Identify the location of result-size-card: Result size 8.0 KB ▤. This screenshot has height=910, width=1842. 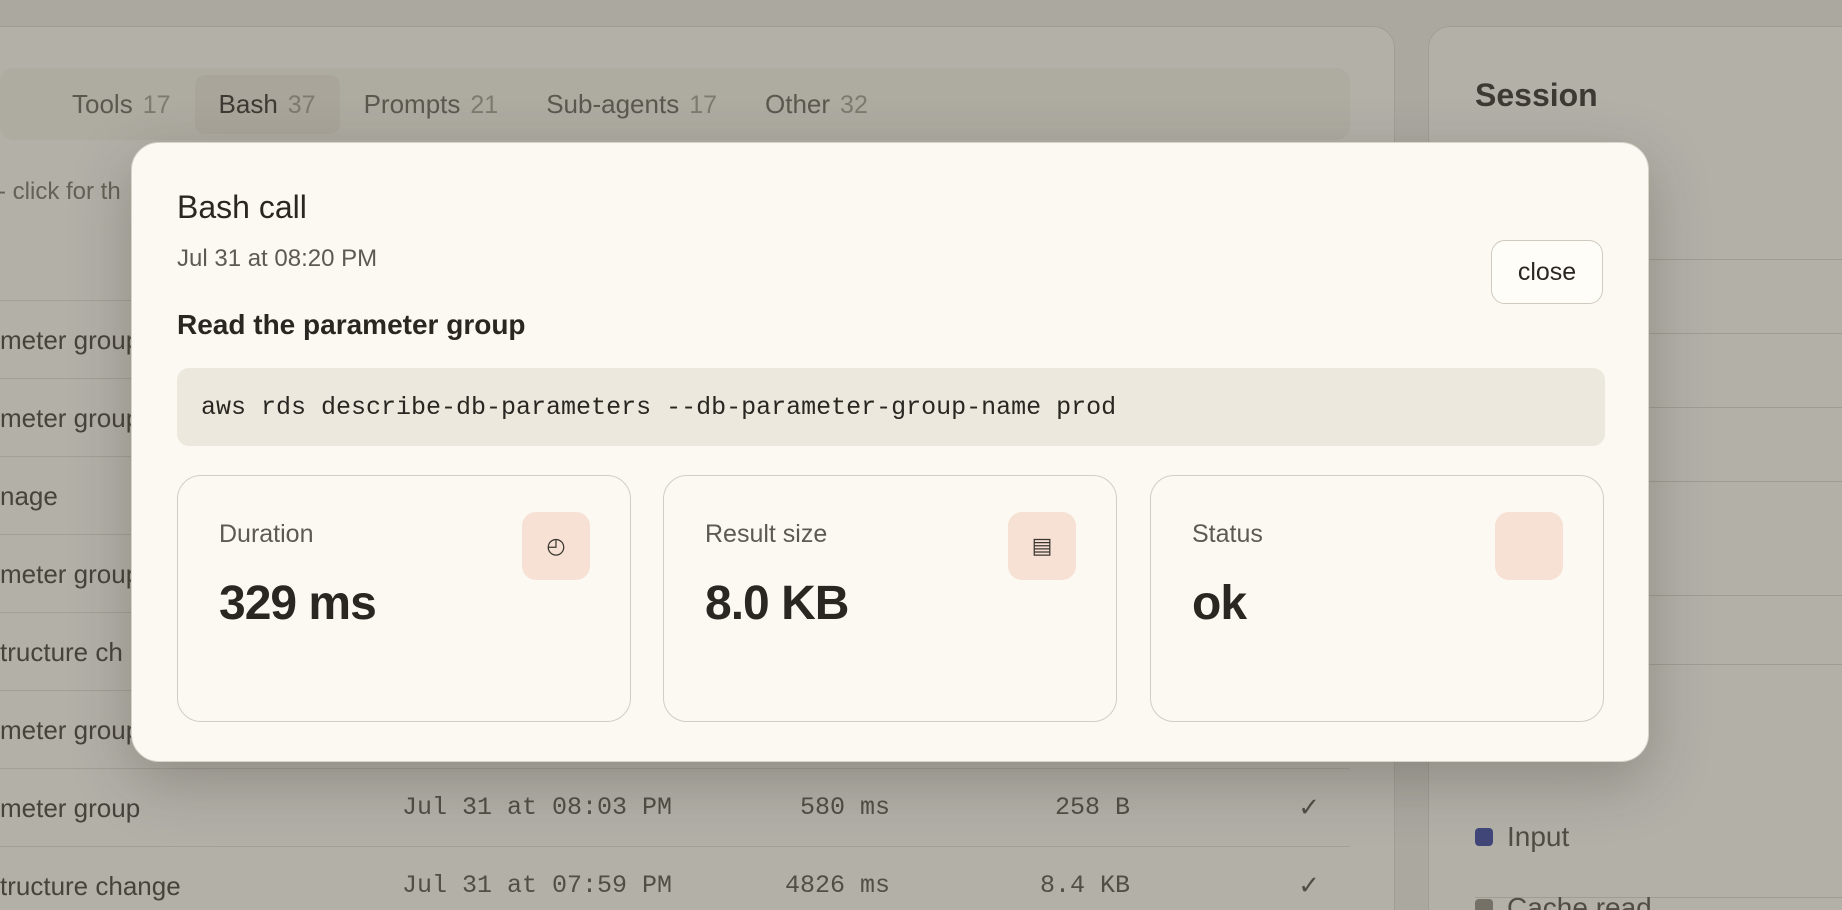
(890, 598).